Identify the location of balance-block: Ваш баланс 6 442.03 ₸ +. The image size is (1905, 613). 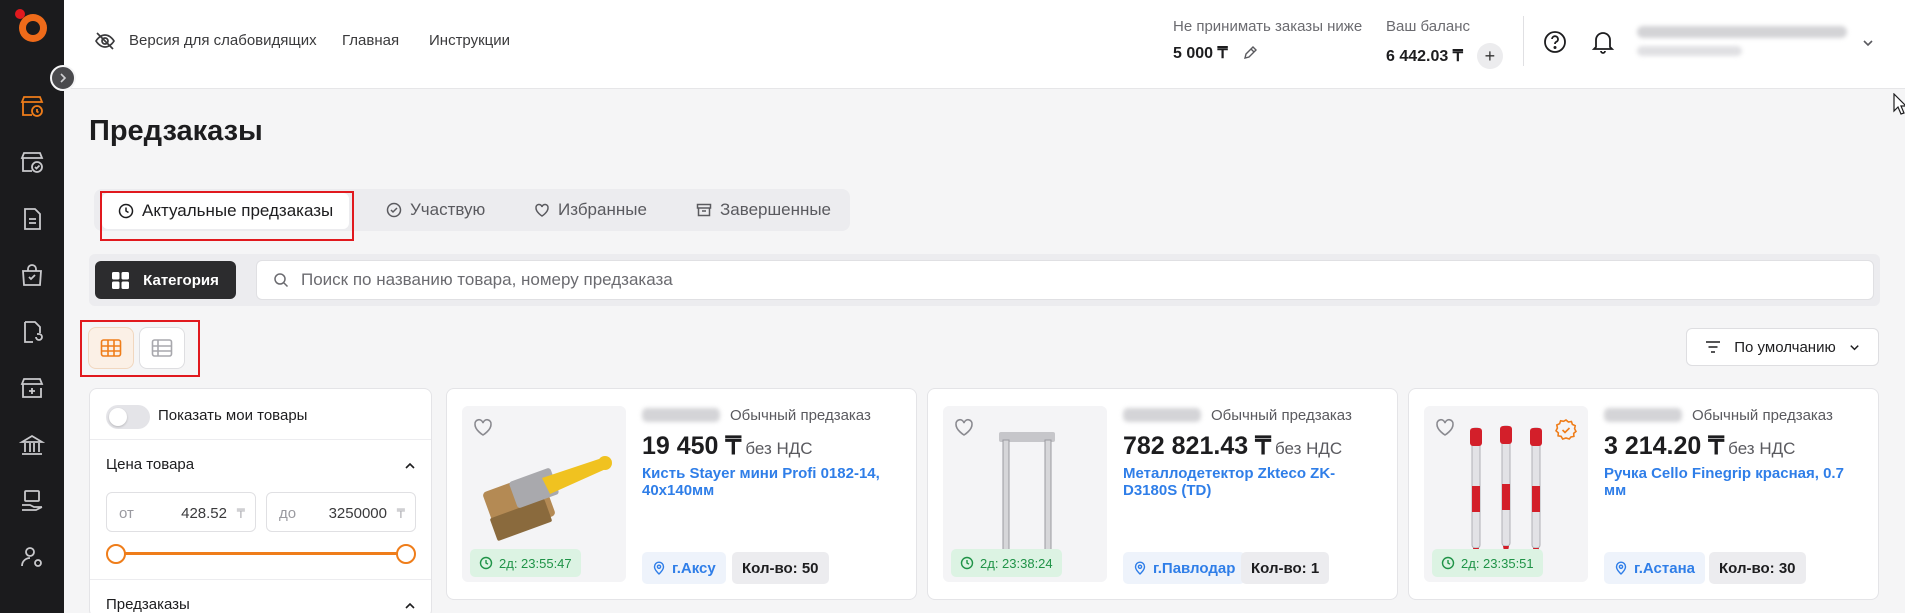
(1444, 43).